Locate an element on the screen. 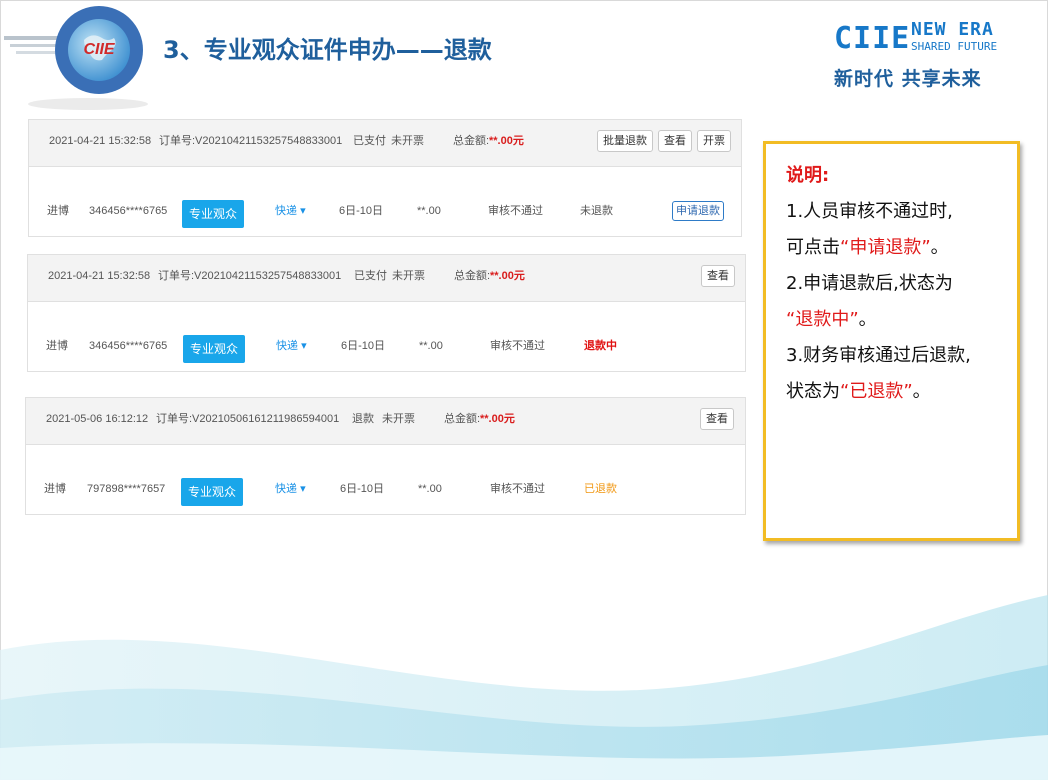 This screenshot has height=780, width=1048. svg-text: CIIE is located at coordinates (99, 49).